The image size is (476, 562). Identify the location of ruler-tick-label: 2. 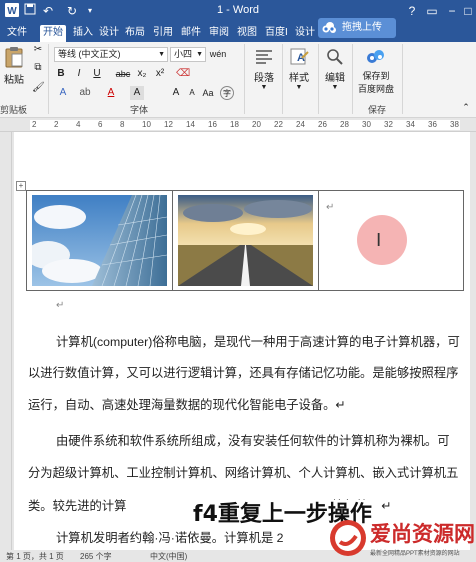
(34, 124).